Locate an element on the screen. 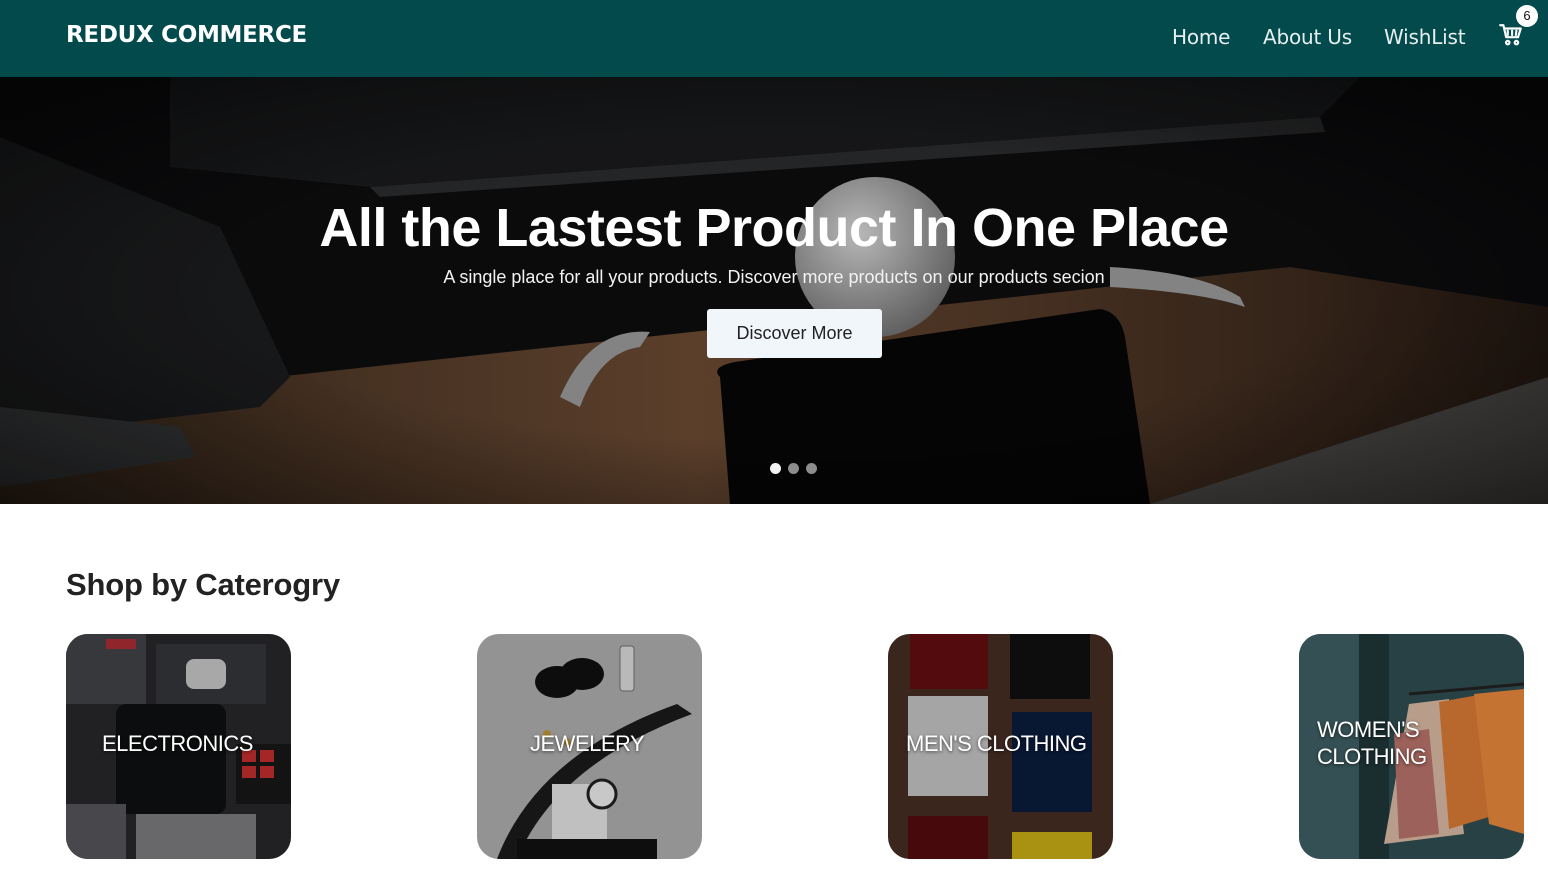 The width and height of the screenshot is (1548, 875). category-card-jewelery: JEWELERY is located at coordinates (589, 746).